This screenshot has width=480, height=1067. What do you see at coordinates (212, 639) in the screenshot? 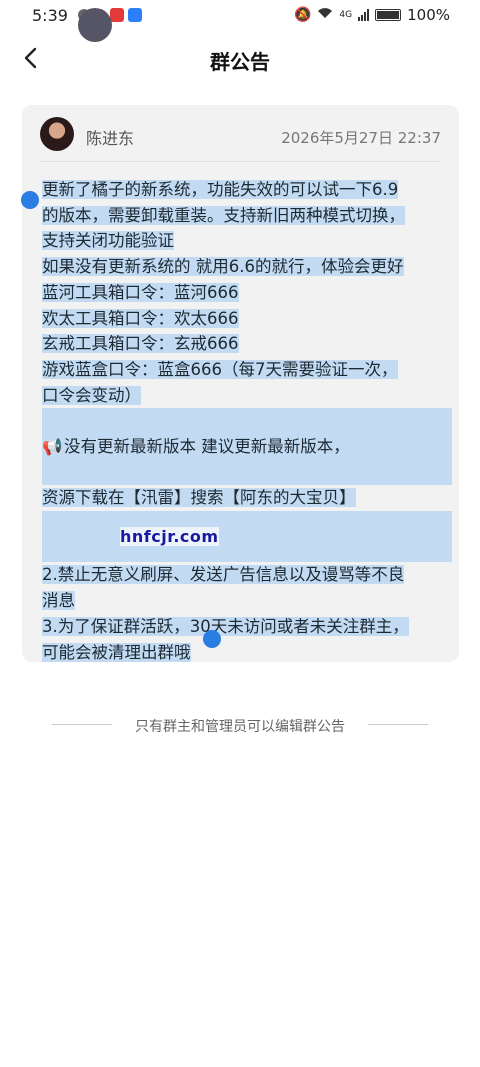
I see `selection-end-handle` at bounding box center [212, 639].